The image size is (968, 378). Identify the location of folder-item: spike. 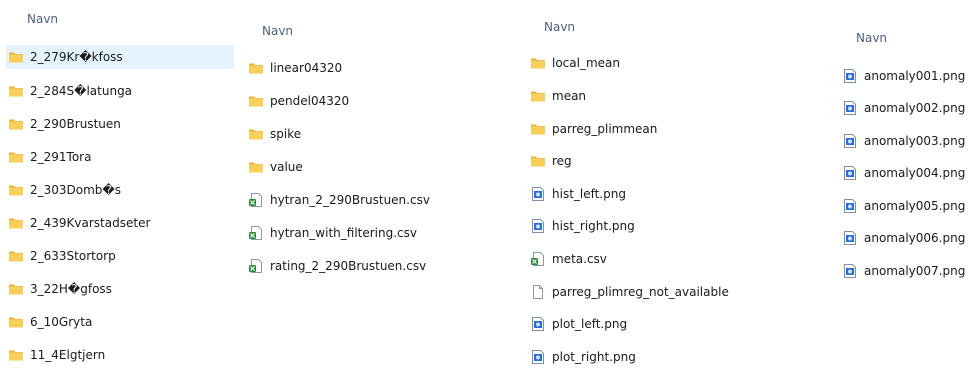
(366, 134).